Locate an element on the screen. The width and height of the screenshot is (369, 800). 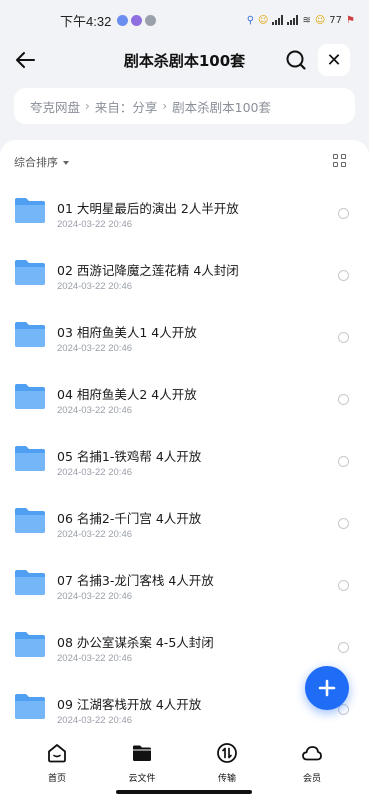
page-title: 剧本杀剧本100套 is located at coordinates (184, 61).